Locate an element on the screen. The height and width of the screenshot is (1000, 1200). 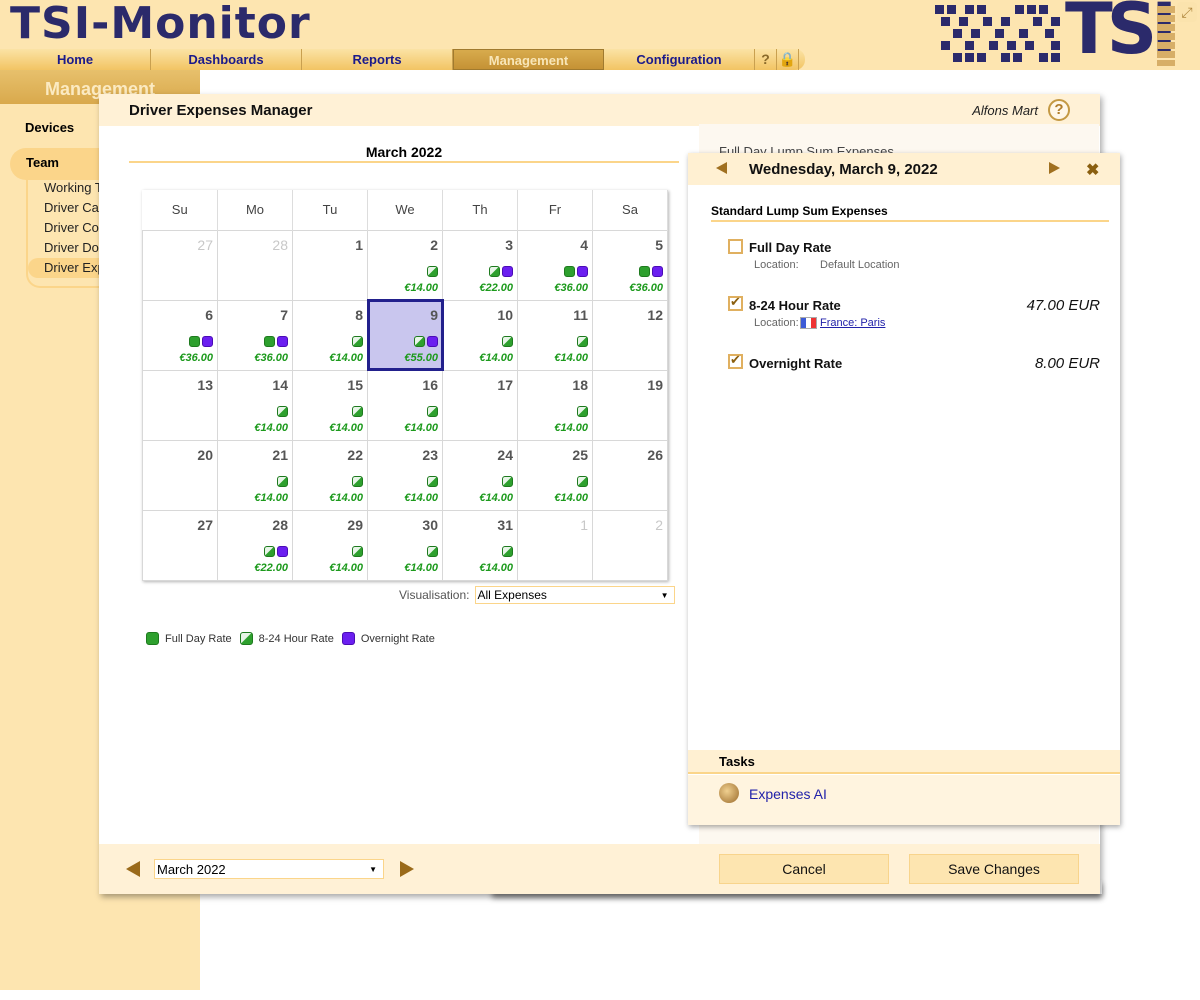
calendar-day: 16 €14.00 is located at coordinates (405, 405).